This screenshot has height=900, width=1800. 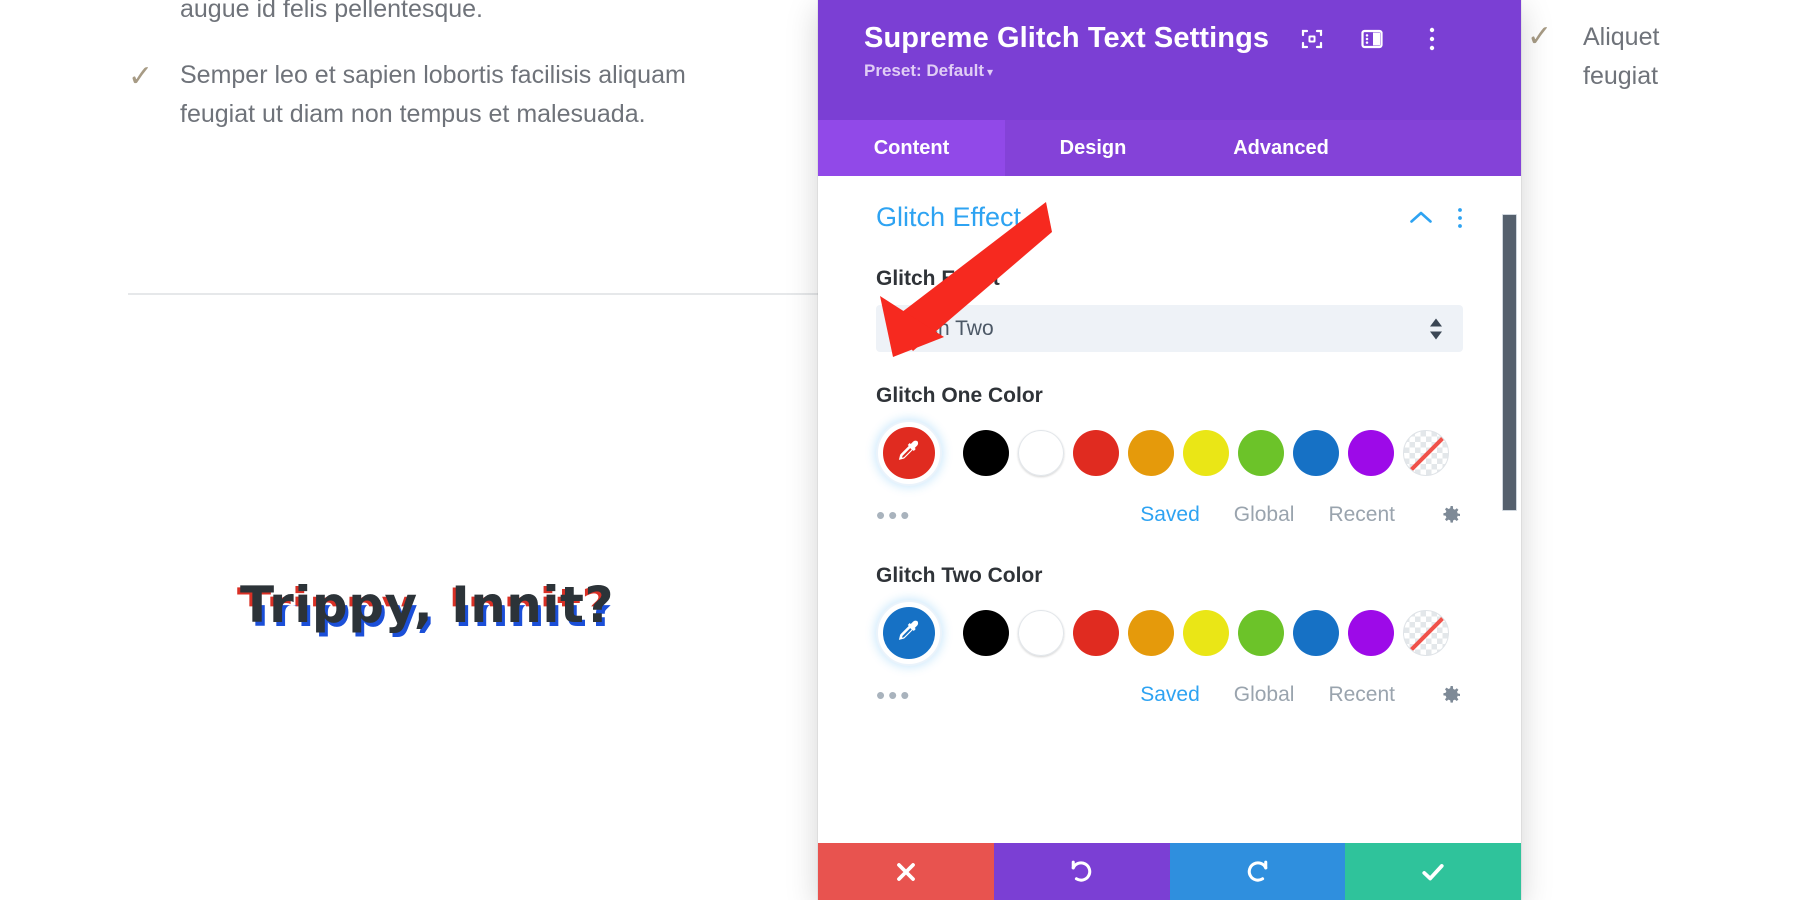 What do you see at coordinates (1621, 75) in the screenshot?
I see `list-item-text-line-2: feugiat` at bounding box center [1621, 75].